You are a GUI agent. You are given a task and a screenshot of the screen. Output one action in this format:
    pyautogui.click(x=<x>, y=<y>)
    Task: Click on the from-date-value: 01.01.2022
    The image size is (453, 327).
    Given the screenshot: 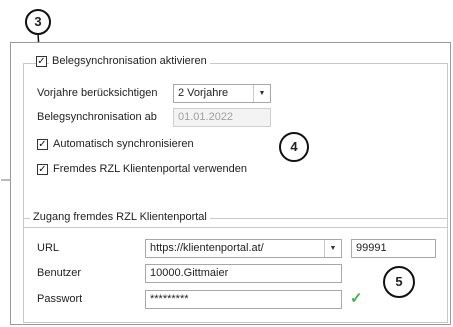 What is the action you would take?
    pyautogui.click(x=206, y=117)
    